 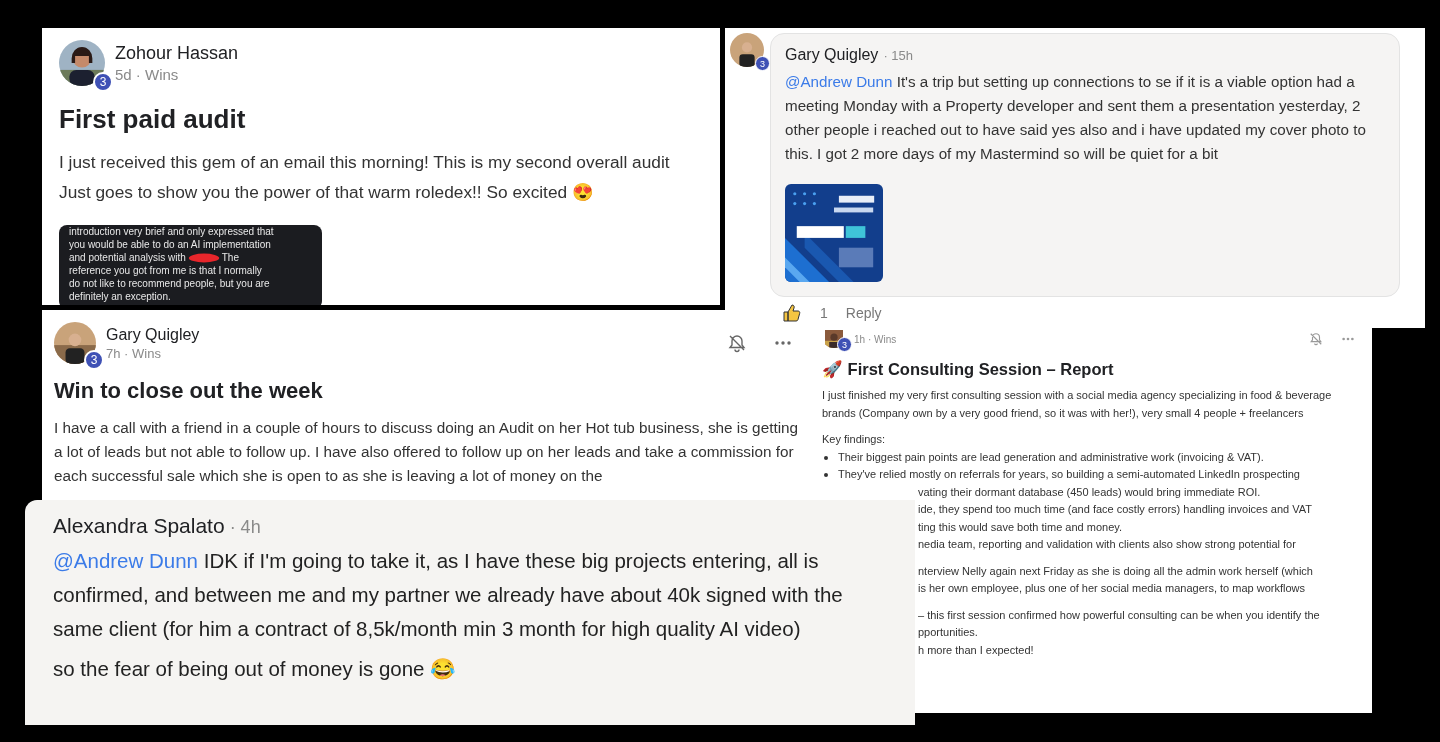 What do you see at coordinates (1020, 527) in the screenshot?
I see `post-text: ting this would save both time and money.` at bounding box center [1020, 527].